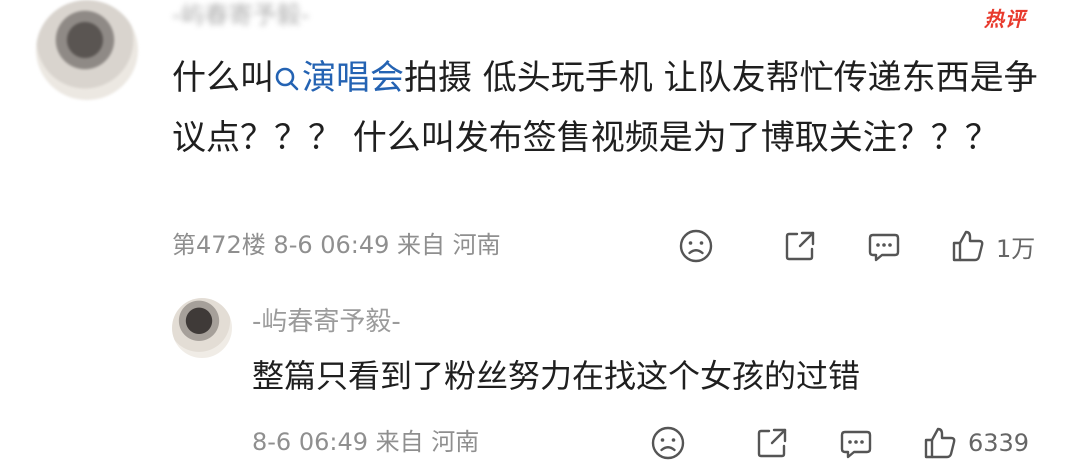  I want to click on reply-author-name: -屿春寄予毅-, so click(326, 322).